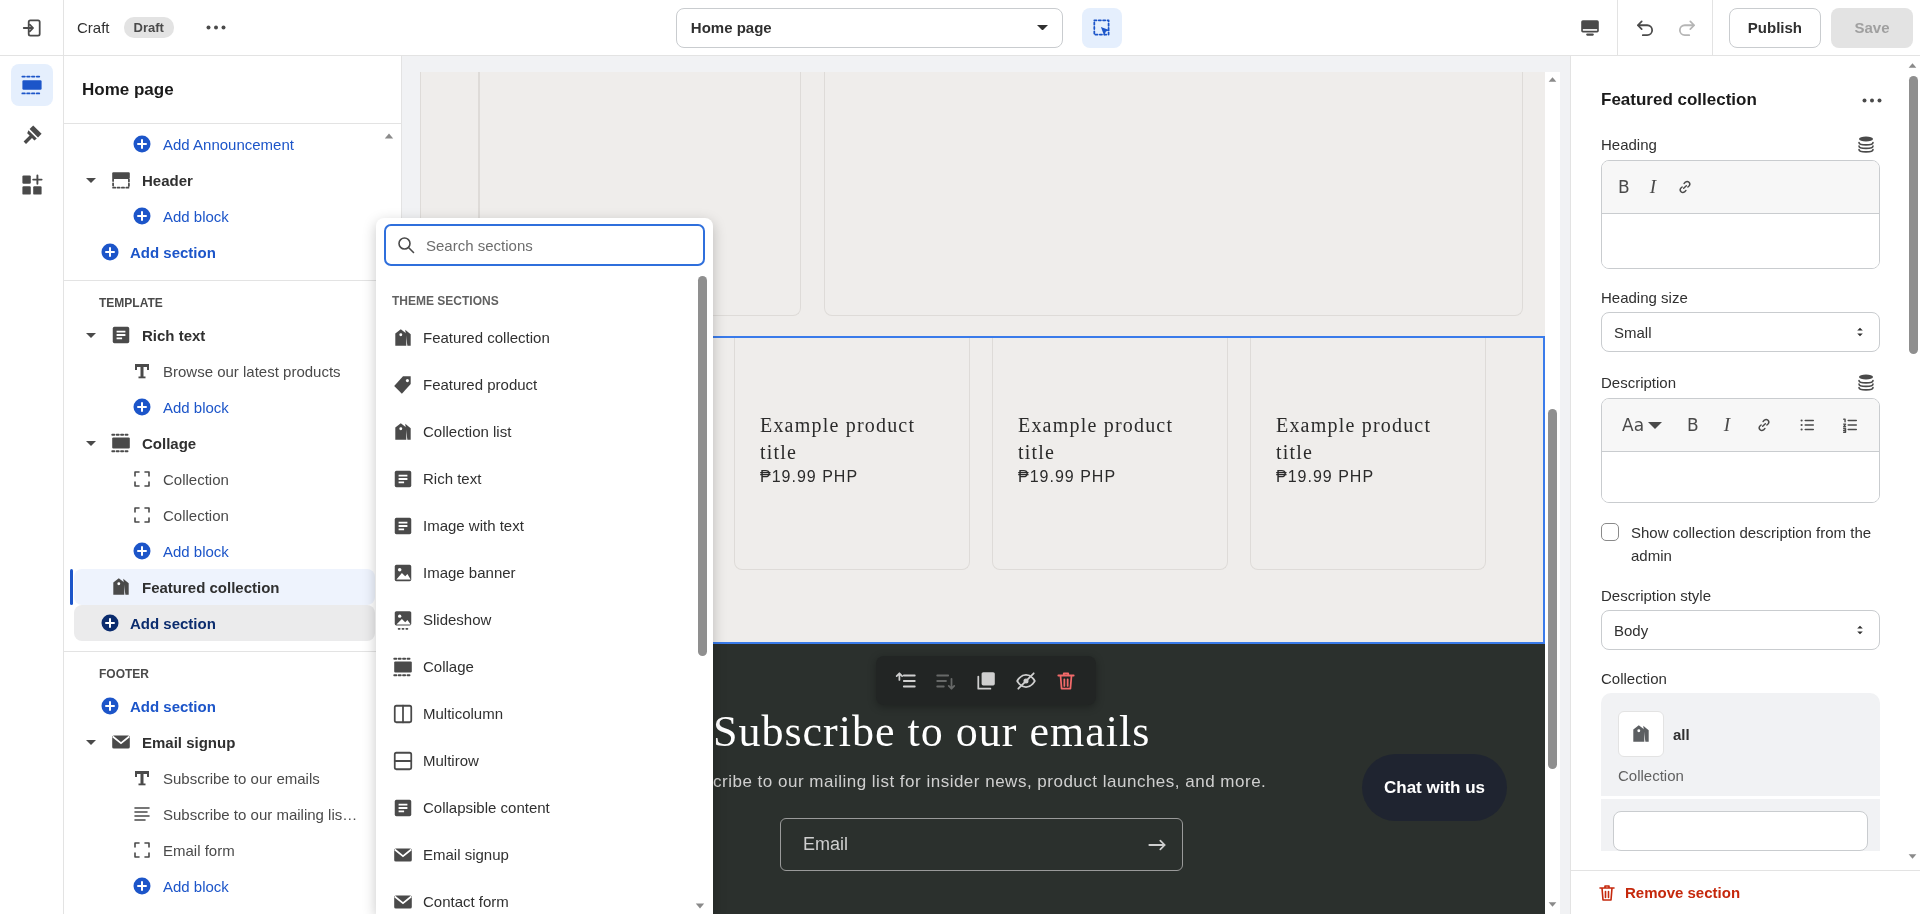 This screenshot has width=1920, height=914. I want to click on list-heading: THEME SECTIONS, so click(445, 301).